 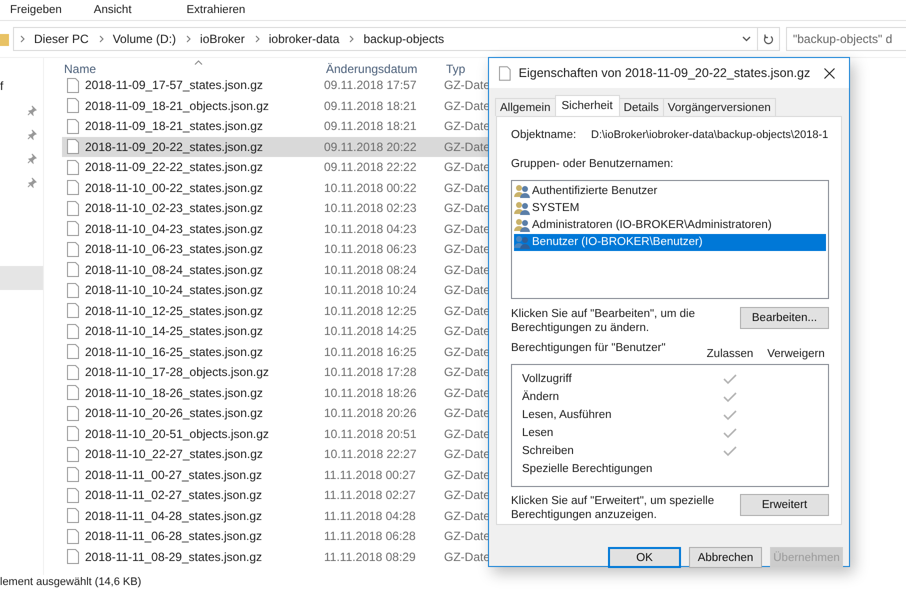 What do you see at coordinates (177, 105) in the screenshot?
I see `file-name: 2018-11-09_18-21_objects.json.gz` at bounding box center [177, 105].